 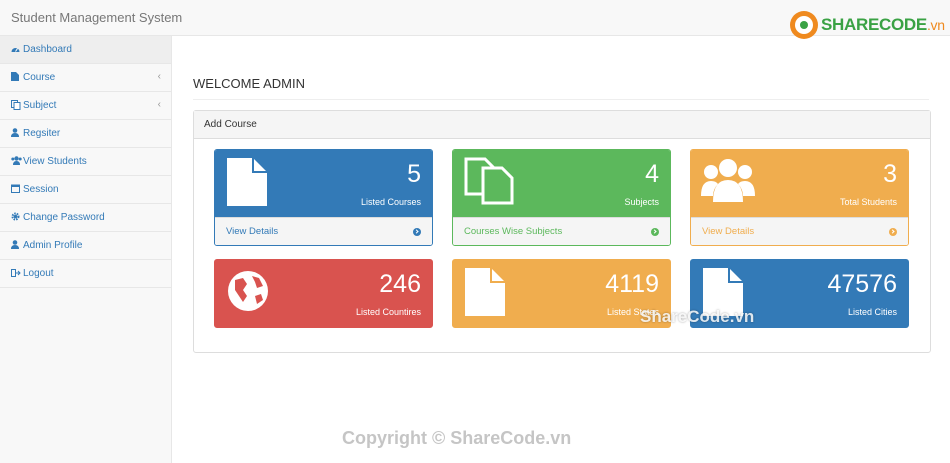 I want to click on watermark-overlay: ShareCode.vn, so click(x=697, y=316).